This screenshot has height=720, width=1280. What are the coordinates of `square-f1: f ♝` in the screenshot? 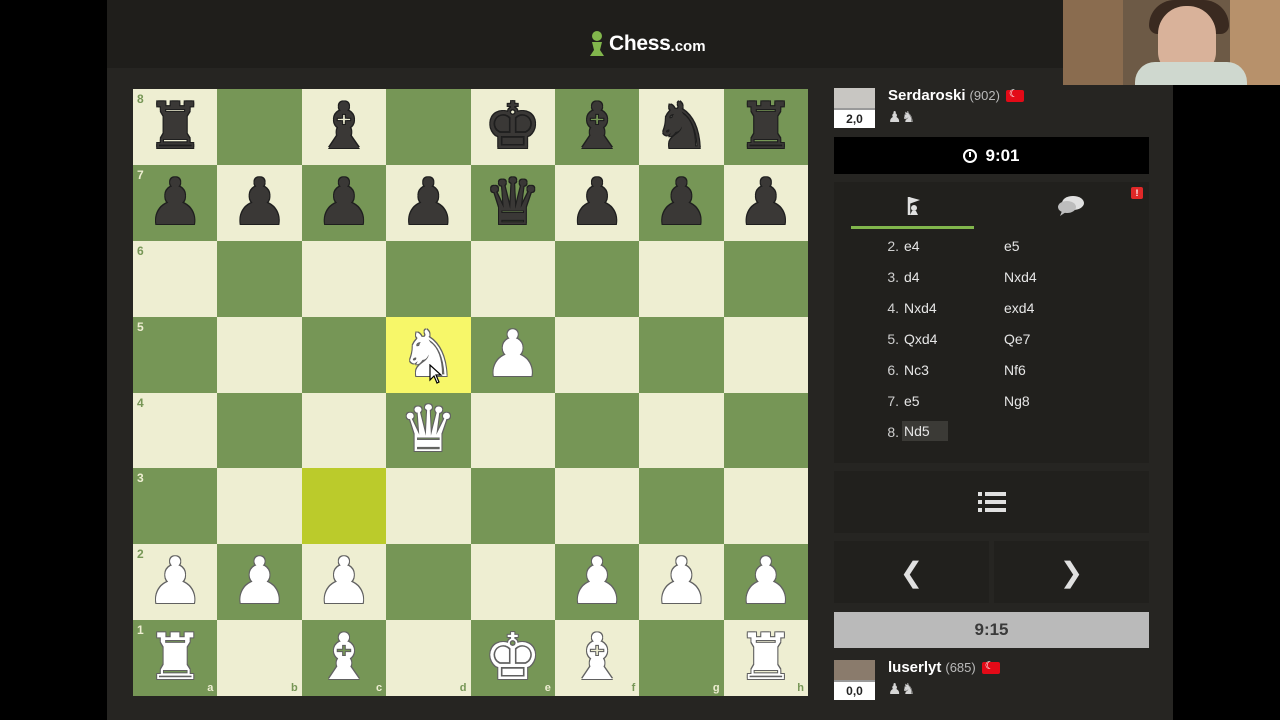 It's located at (597, 658).